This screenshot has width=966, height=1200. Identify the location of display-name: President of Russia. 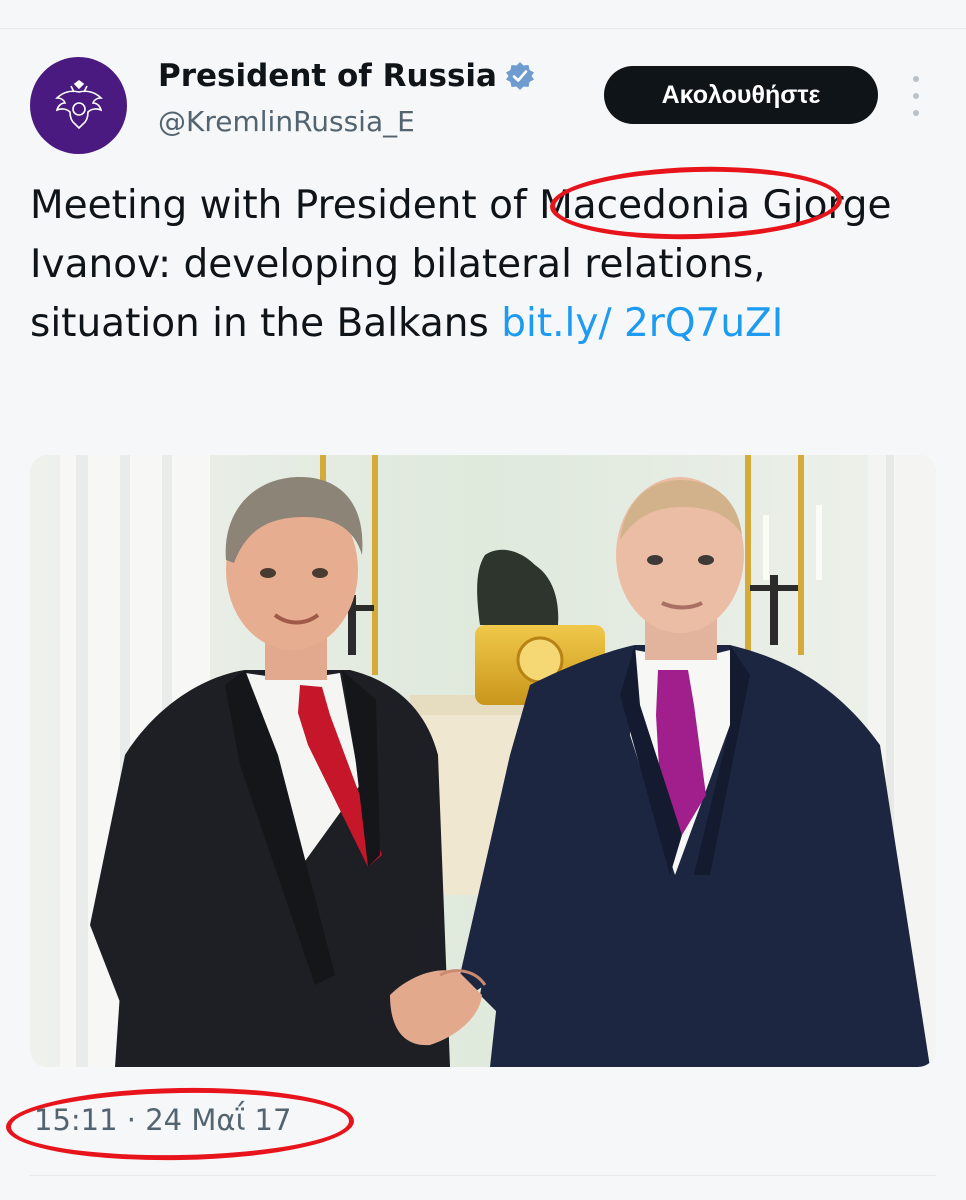
(327, 76).